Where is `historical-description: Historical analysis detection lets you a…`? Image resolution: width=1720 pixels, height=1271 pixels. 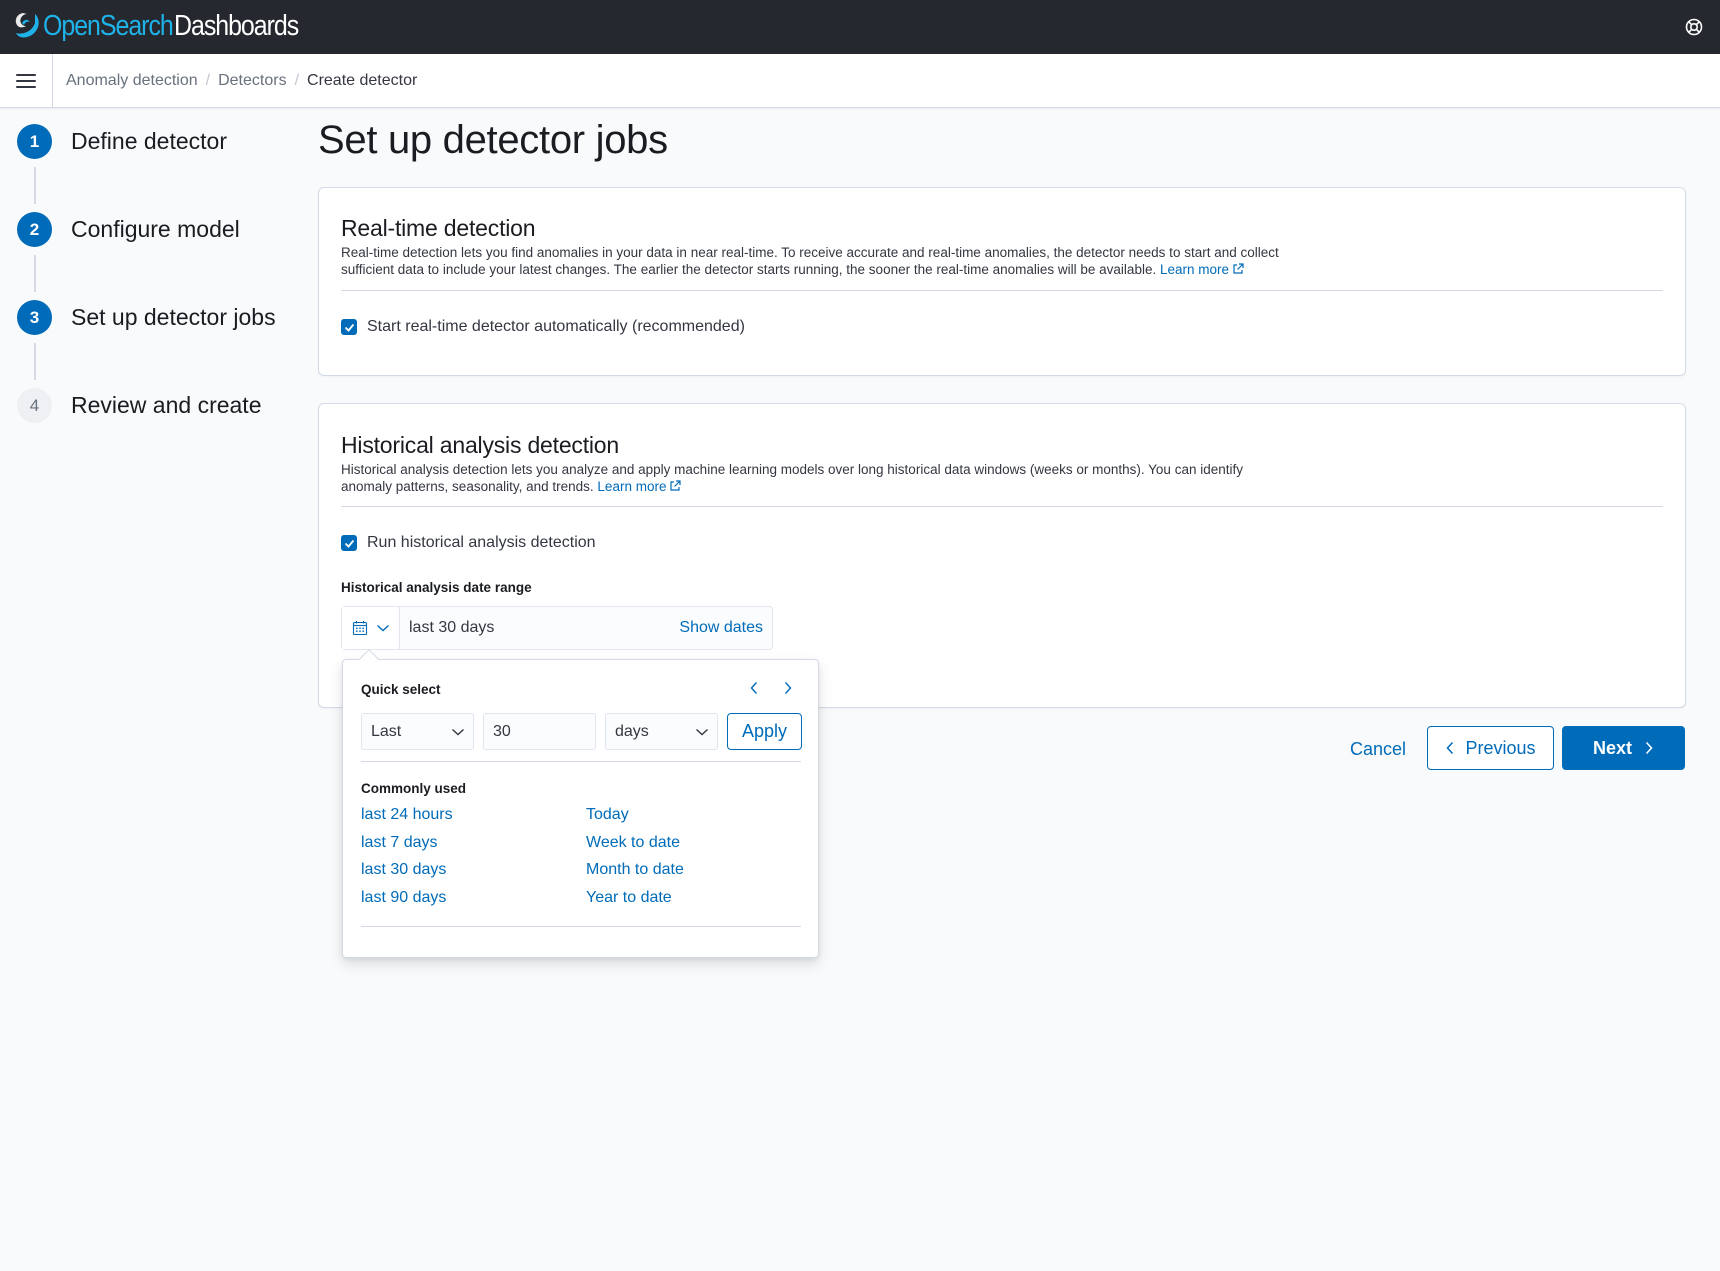 historical-description: Historical analysis detection lets you a… is located at coordinates (841, 478).